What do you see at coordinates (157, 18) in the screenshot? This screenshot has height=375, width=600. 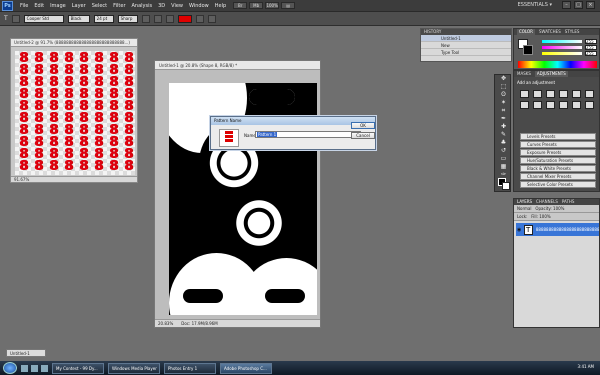 I see `align-center-icon` at bounding box center [157, 18].